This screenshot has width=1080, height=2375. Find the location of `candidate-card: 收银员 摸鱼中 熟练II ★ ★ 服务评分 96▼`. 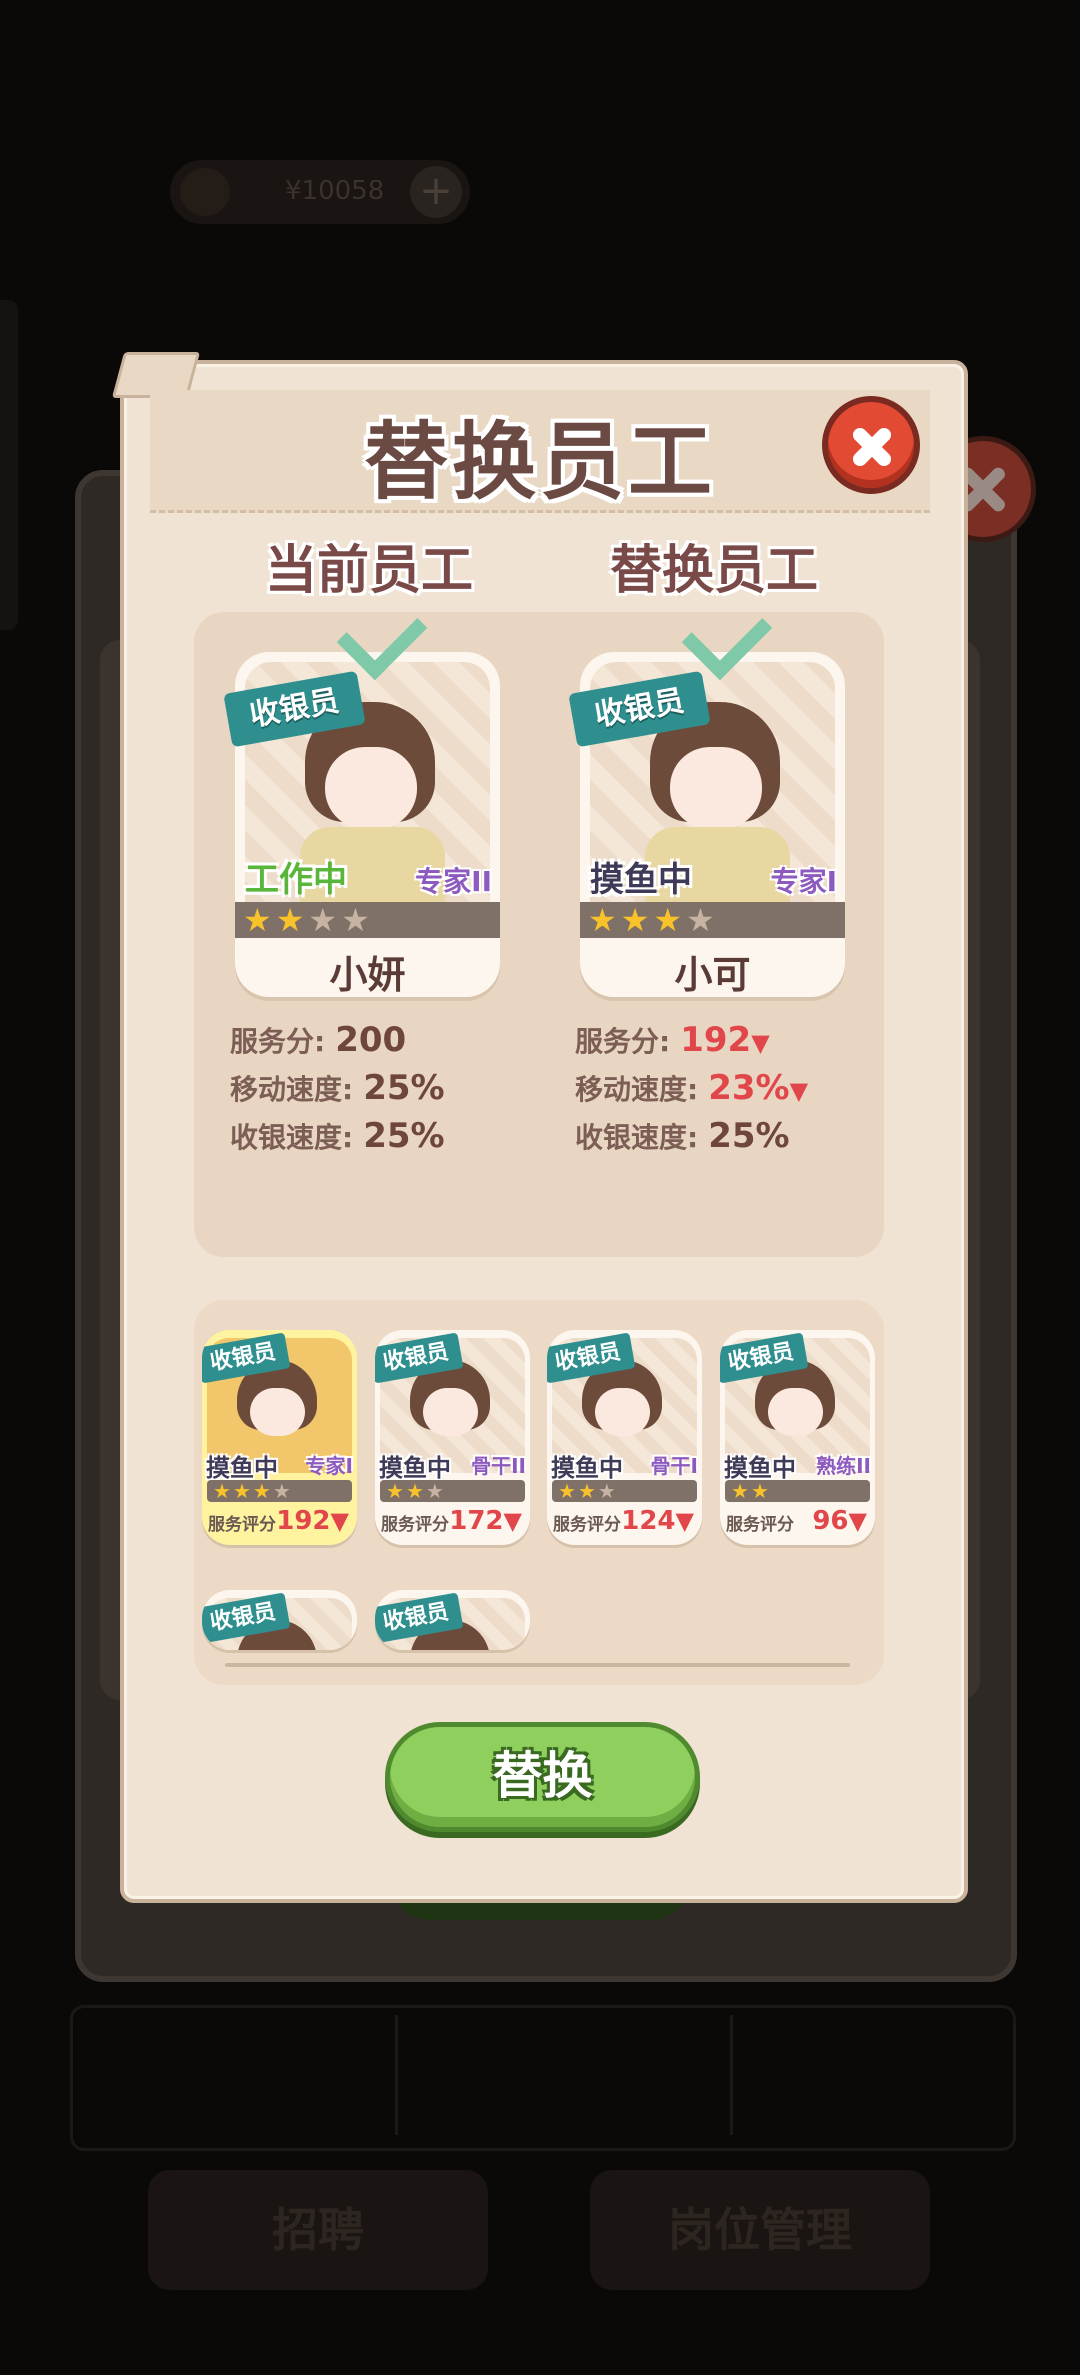

candidate-card: 收银员 摸鱼中 熟练II ★ ★ 服务评分 96▼ is located at coordinates (797, 1437).